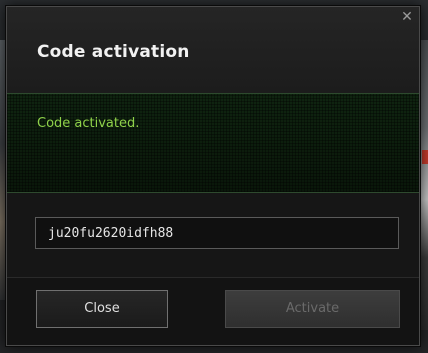  What do you see at coordinates (217, 233) in the screenshot?
I see `code-input` at bounding box center [217, 233].